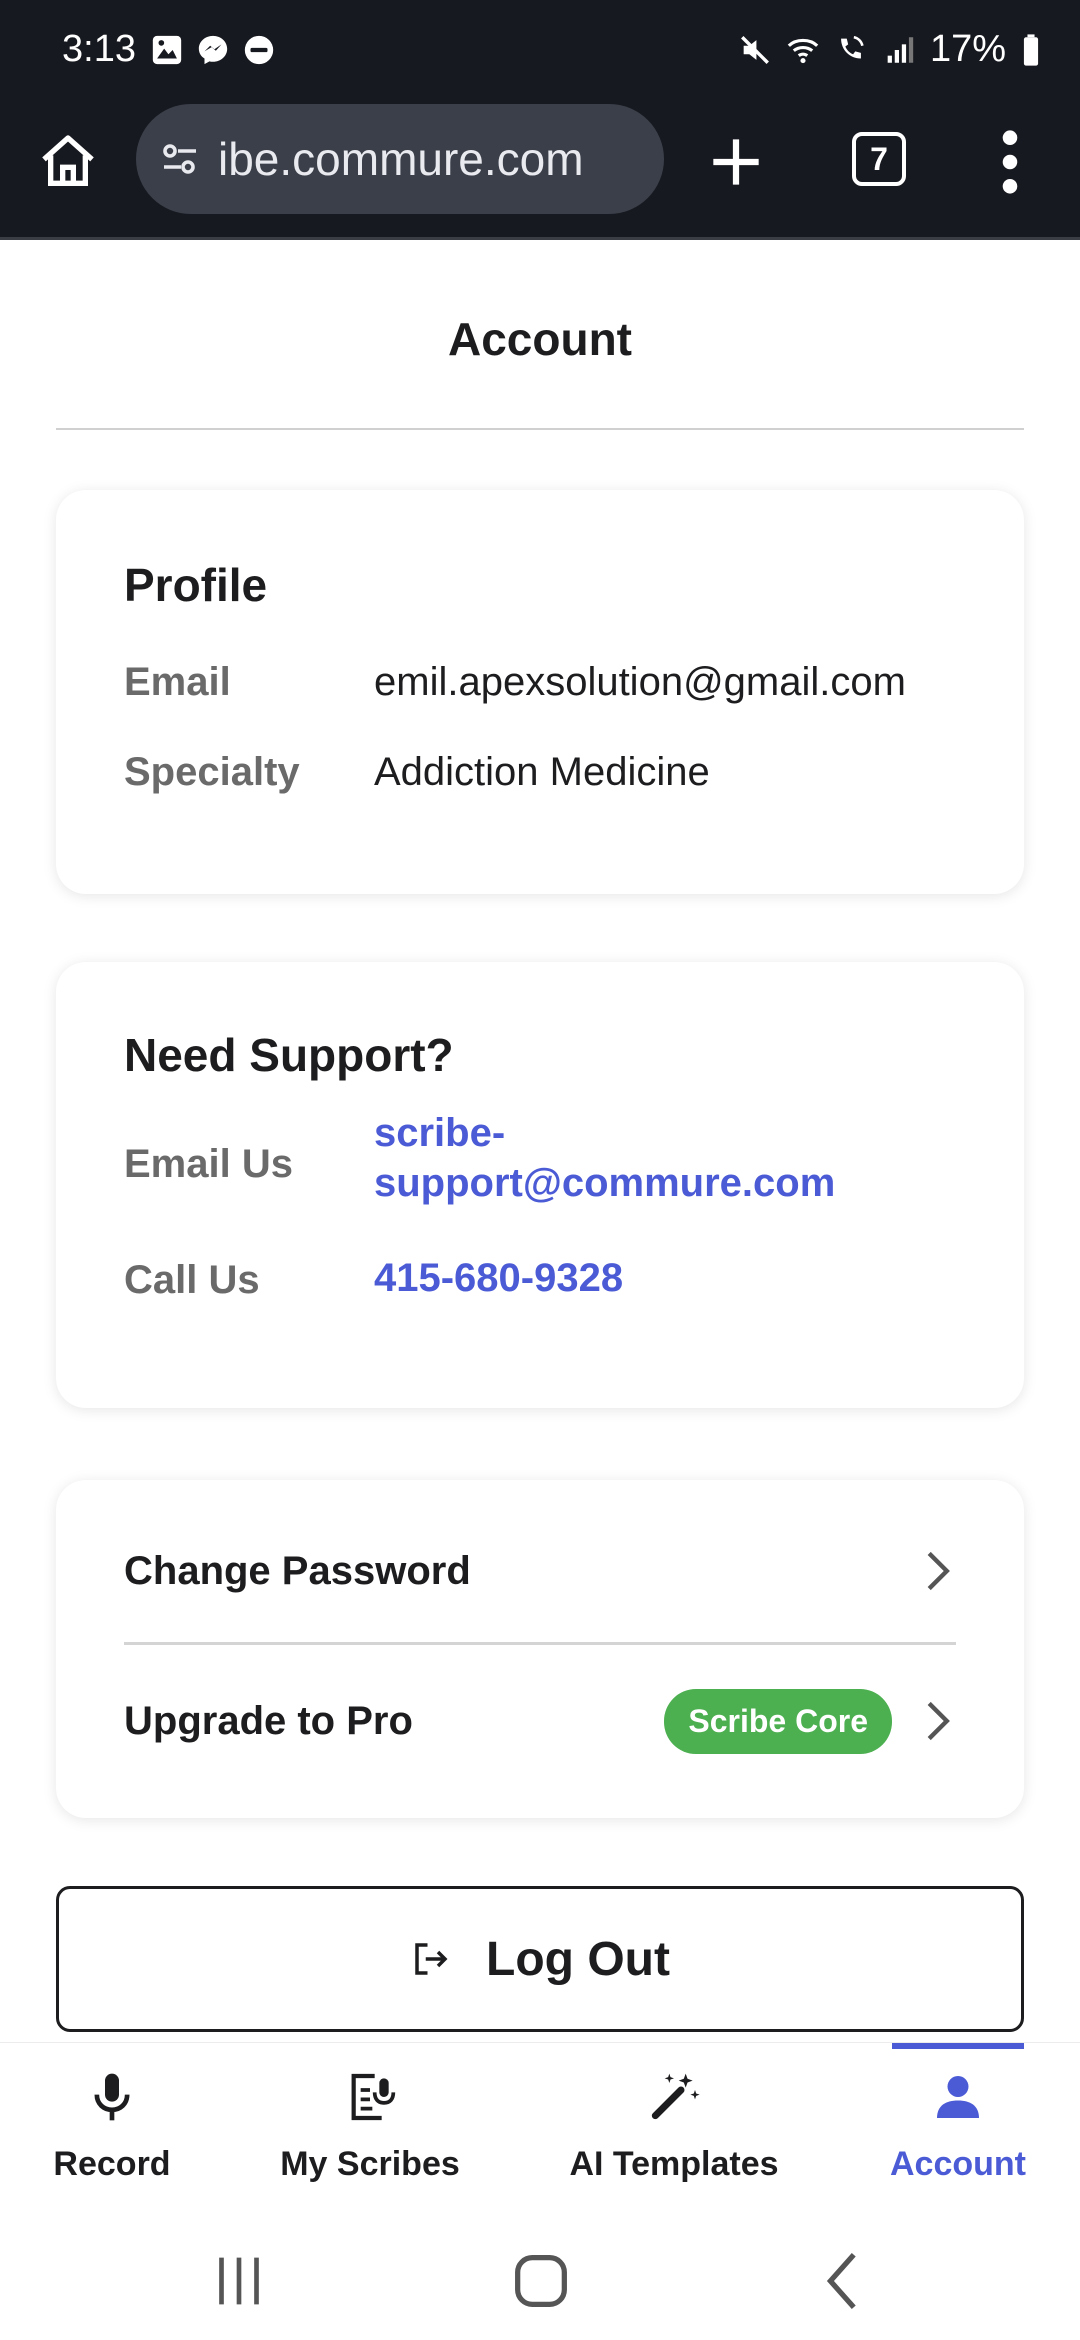 Image resolution: width=1080 pixels, height=2340 pixels. Describe the element at coordinates (778, 1721) in the screenshot. I see `plan-badge: Scribe Core` at that location.